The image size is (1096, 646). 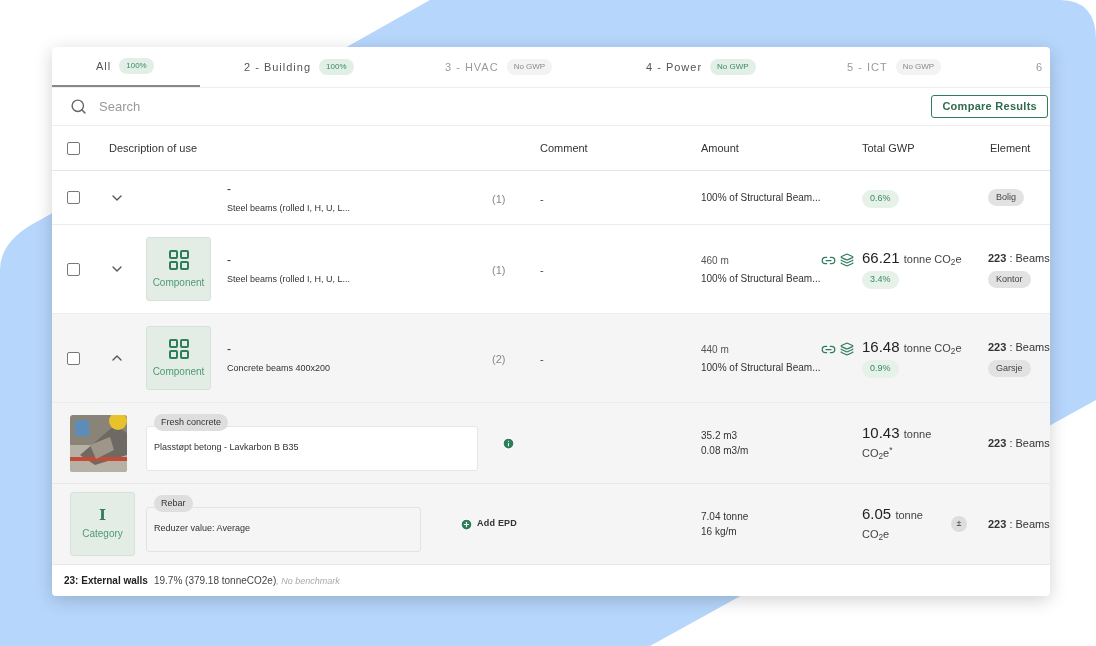 What do you see at coordinates (312, 448) in the screenshot?
I see `material-field: Plasstøpt betong - Lavkarbon B B35` at bounding box center [312, 448].